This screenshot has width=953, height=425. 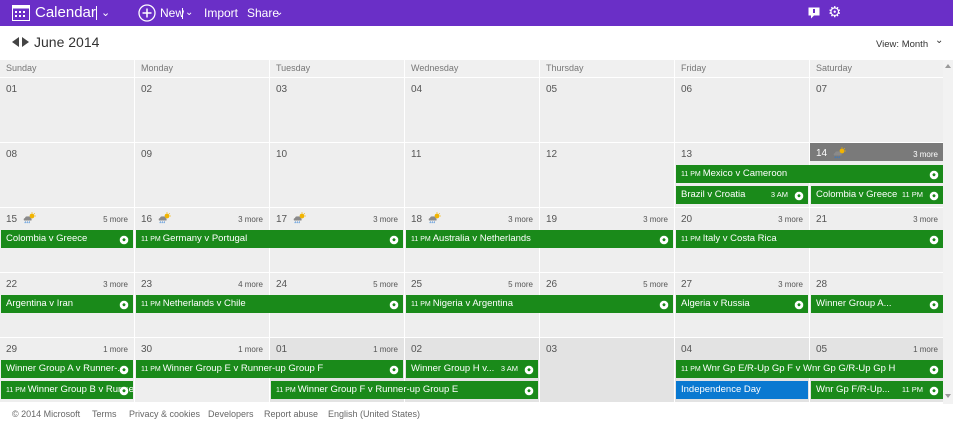 What do you see at coordinates (47, 238) in the screenshot?
I see `event-title: Colombia v Greece` at bounding box center [47, 238].